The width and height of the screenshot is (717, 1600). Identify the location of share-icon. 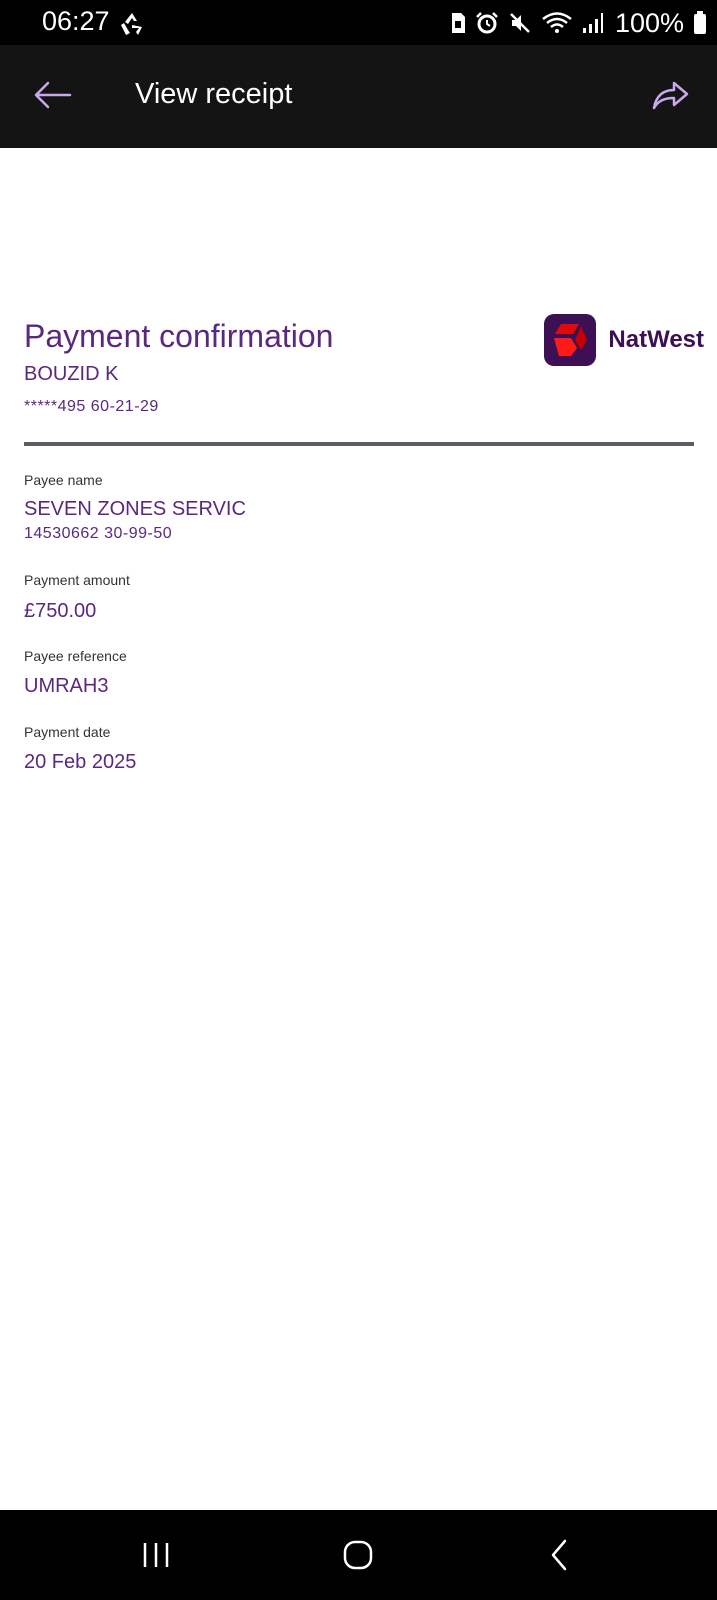
(670, 95).